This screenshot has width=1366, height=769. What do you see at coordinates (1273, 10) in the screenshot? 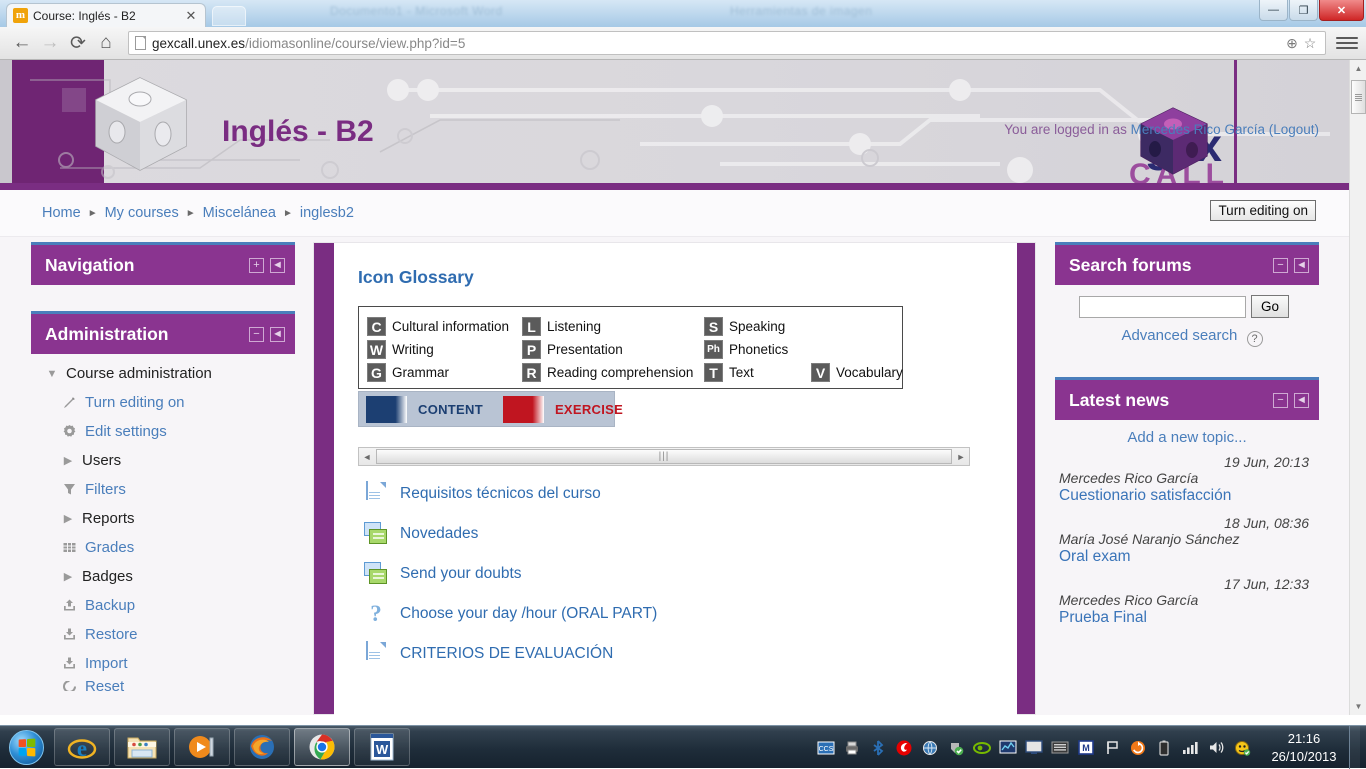
I see `minimize-button: —` at bounding box center [1273, 10].